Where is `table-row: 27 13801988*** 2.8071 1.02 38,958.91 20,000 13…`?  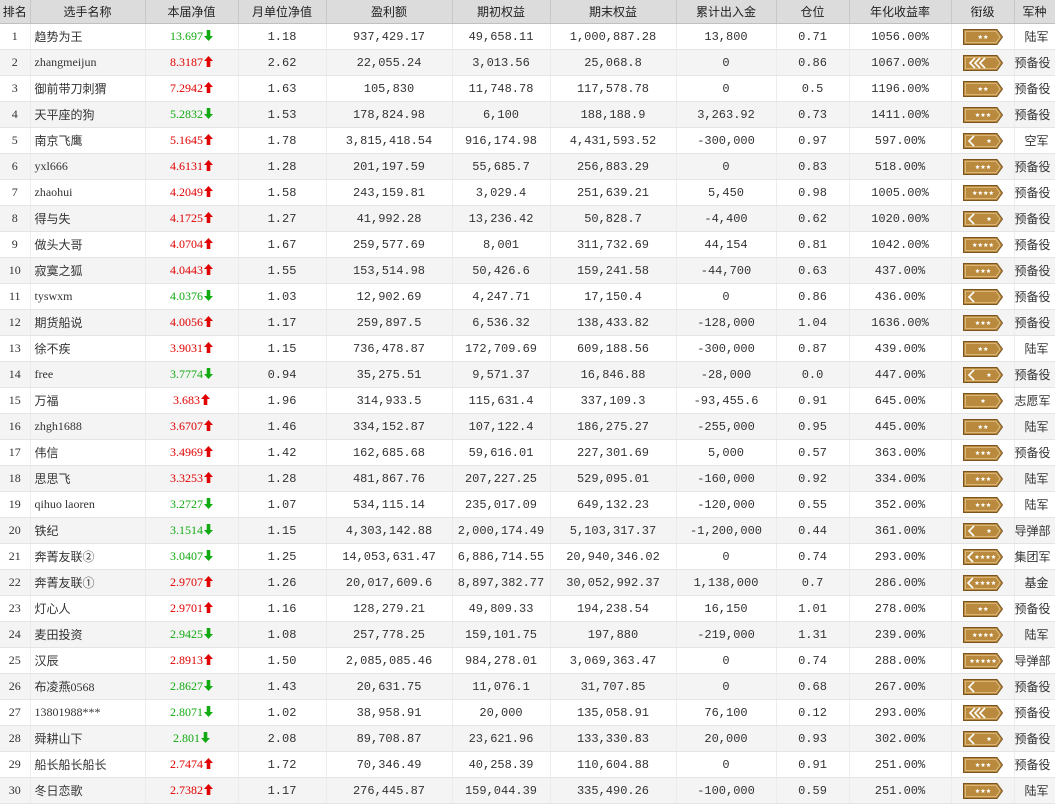 table-row: 27 13801988*** 2.8071 1.02 38,958.91 20,000 13… is located at coordinates (527, 712).